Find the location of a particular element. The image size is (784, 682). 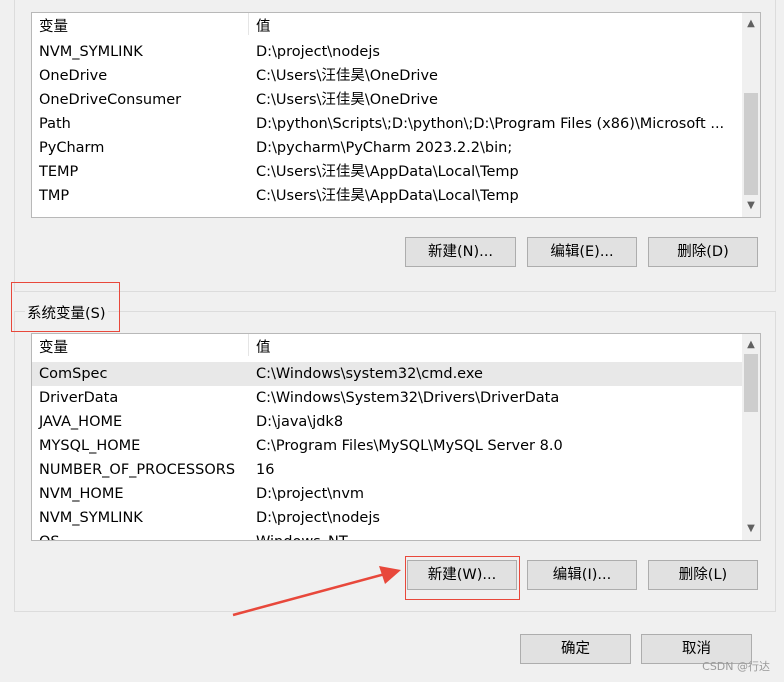

variable-value-cell: C:\Windows\system32\cmd.exe is located at coordinates (369, 374).